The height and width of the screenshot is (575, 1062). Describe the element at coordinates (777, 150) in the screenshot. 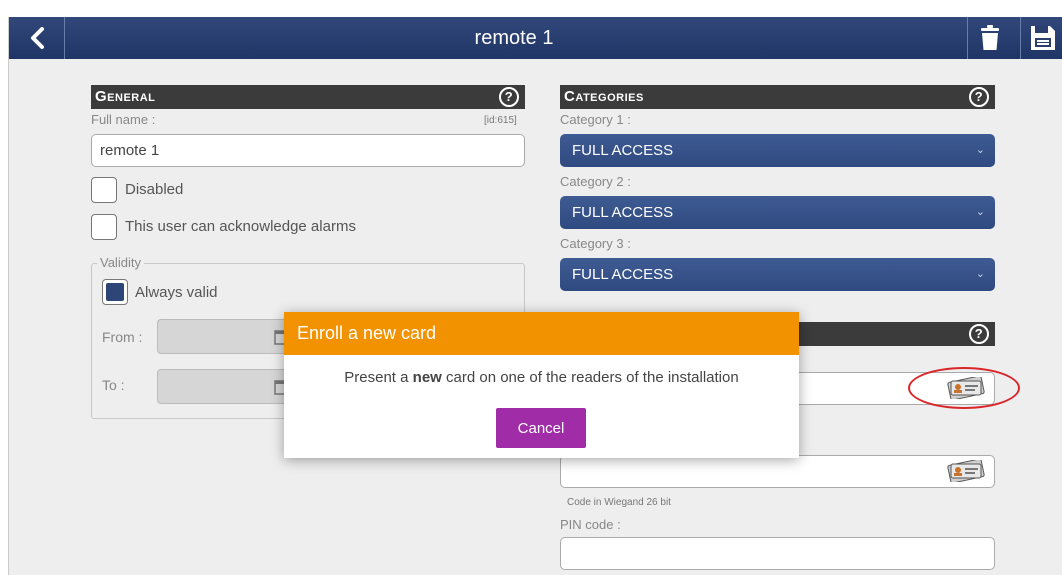

I see `category1-select: FULL ACCESS ⌄` at that location.